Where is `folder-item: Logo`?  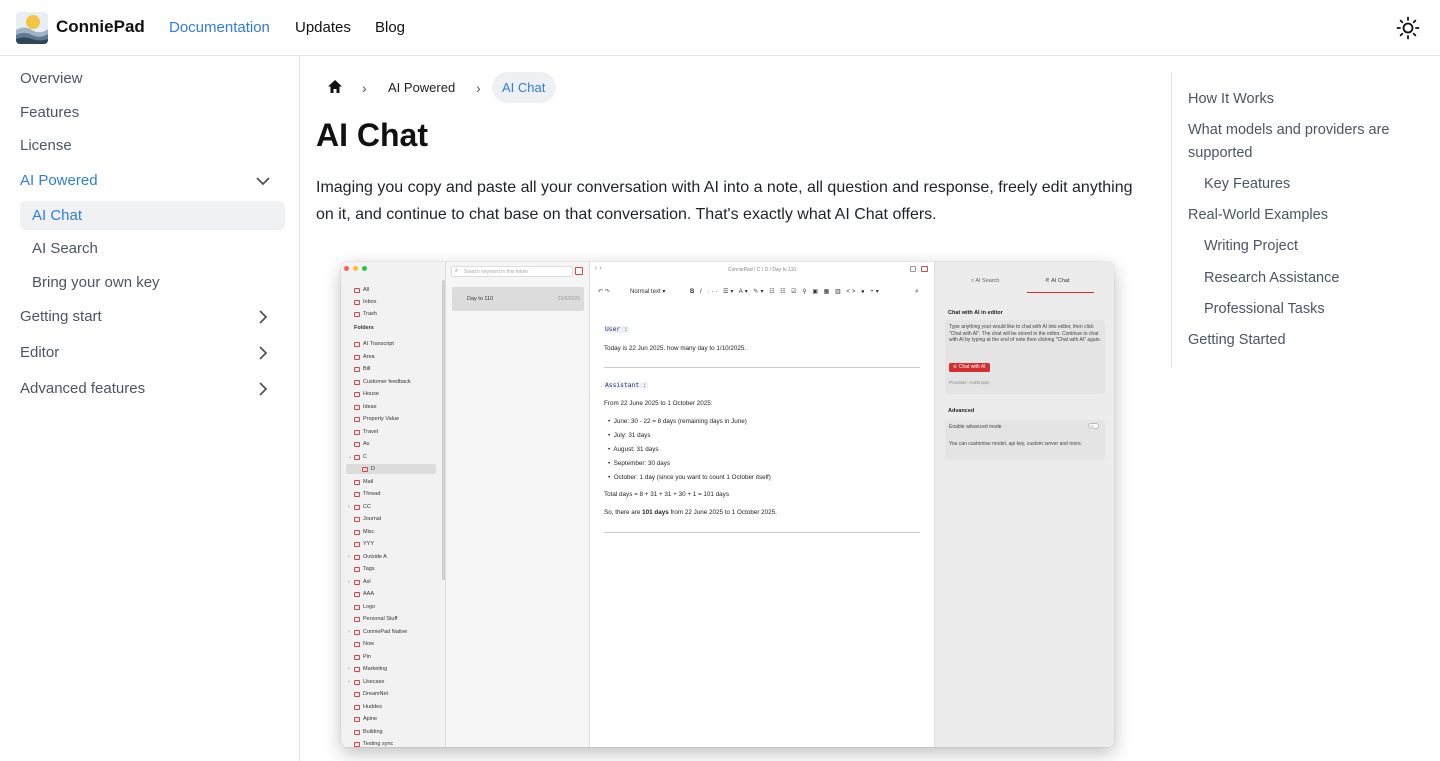
folder-item: Logo is located at coordinates (369, 607).